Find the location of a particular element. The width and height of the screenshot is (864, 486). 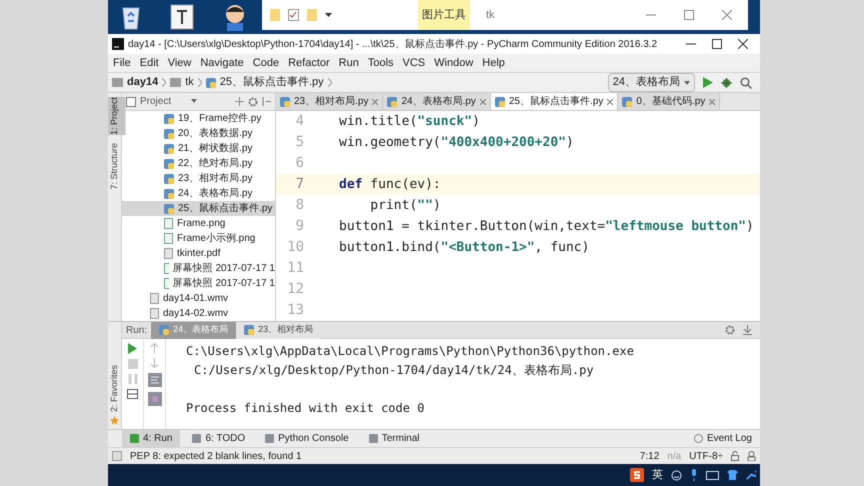

code-line: win.title("sunck") is located at coordinates (409, 121).